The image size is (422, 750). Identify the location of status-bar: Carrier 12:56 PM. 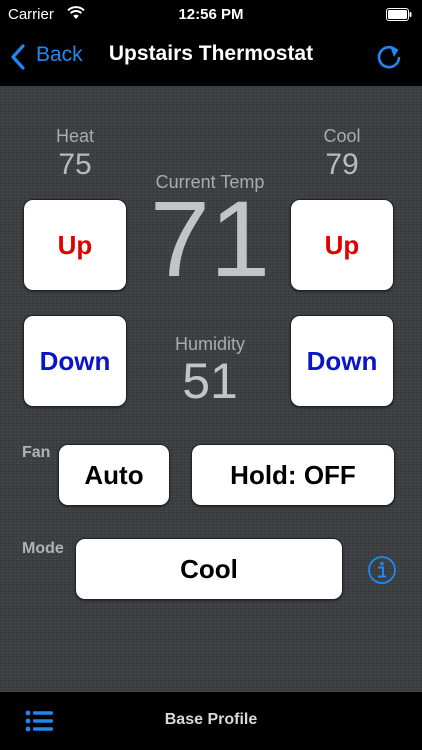
(211, 15).